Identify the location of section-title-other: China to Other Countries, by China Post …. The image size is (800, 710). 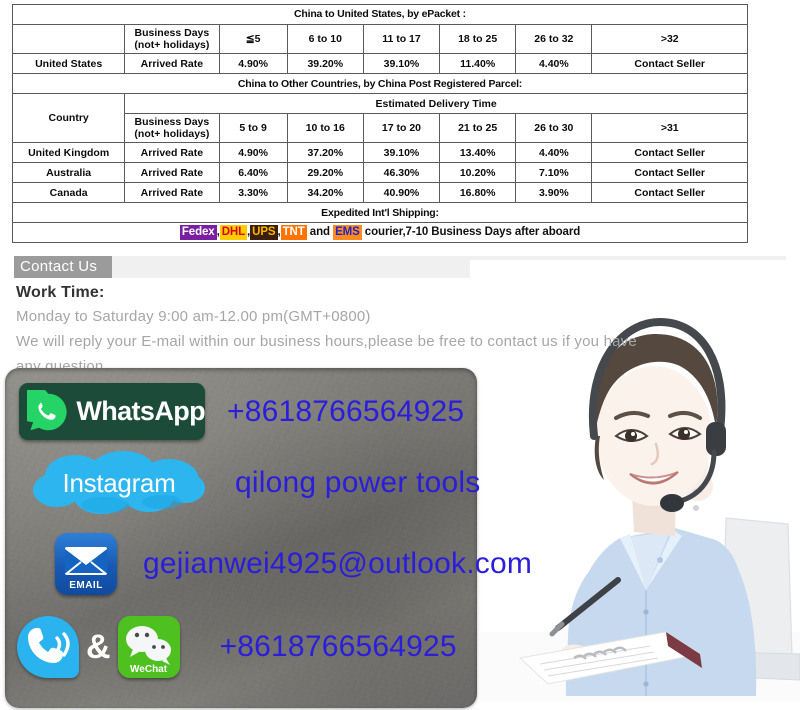
(380, 84).